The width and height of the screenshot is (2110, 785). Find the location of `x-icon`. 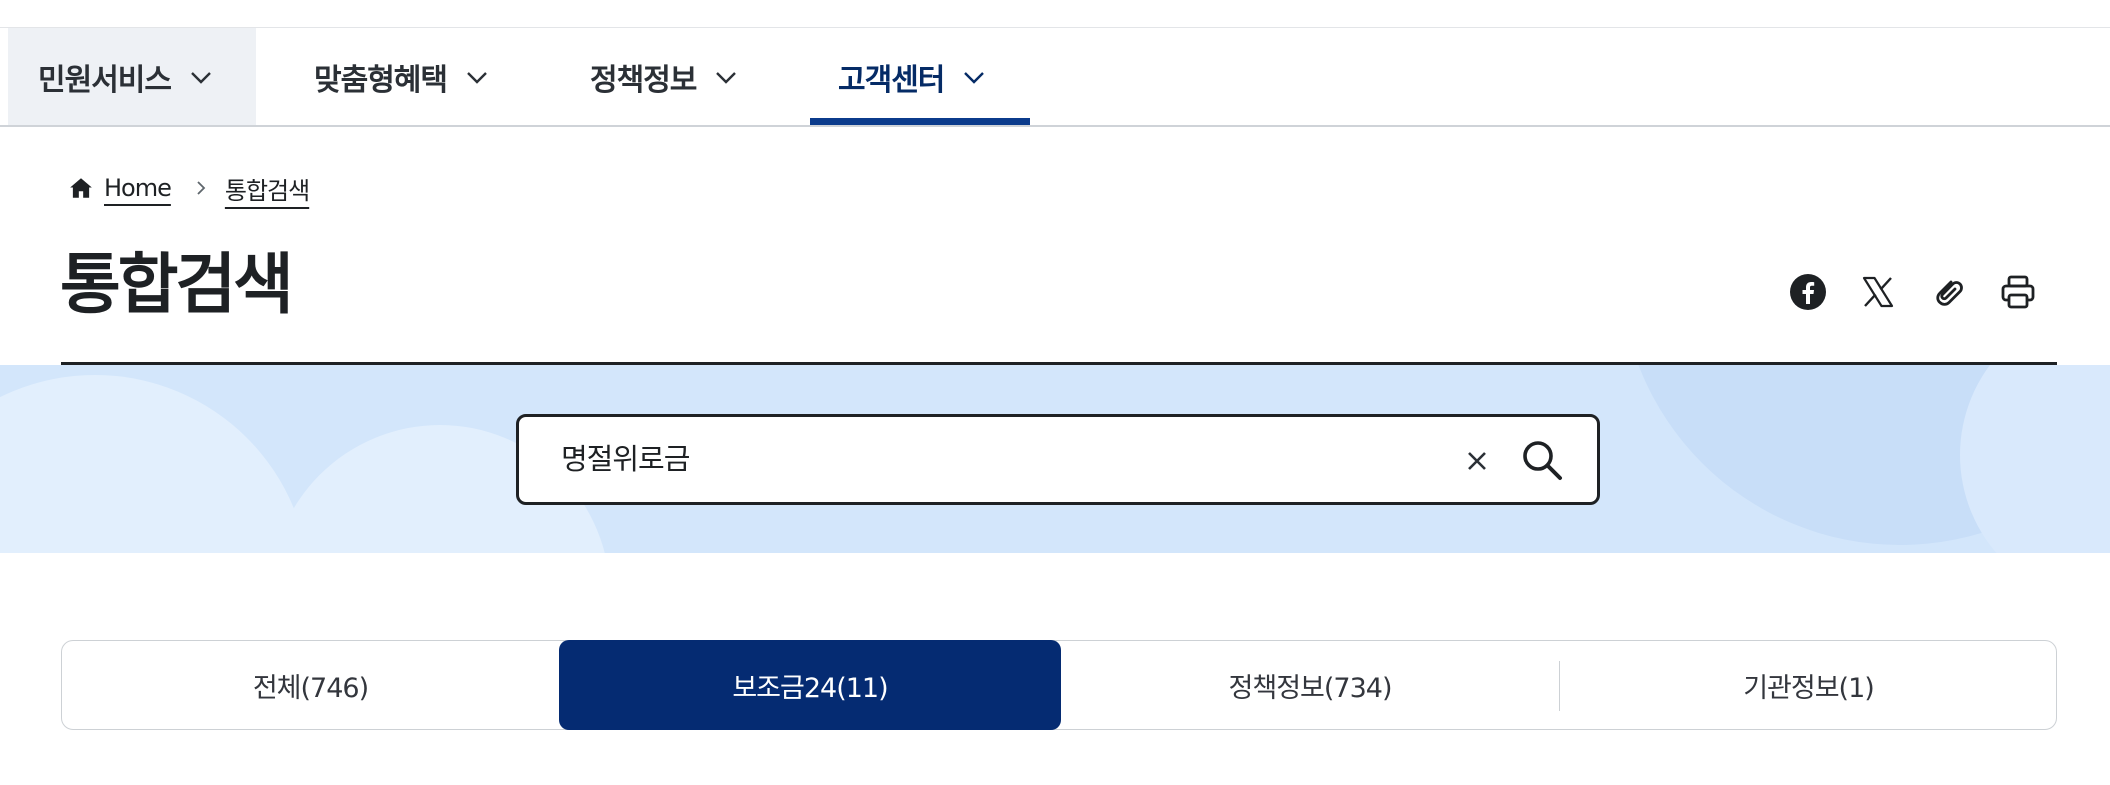

x-icon is located at coordinates (1878, 292).